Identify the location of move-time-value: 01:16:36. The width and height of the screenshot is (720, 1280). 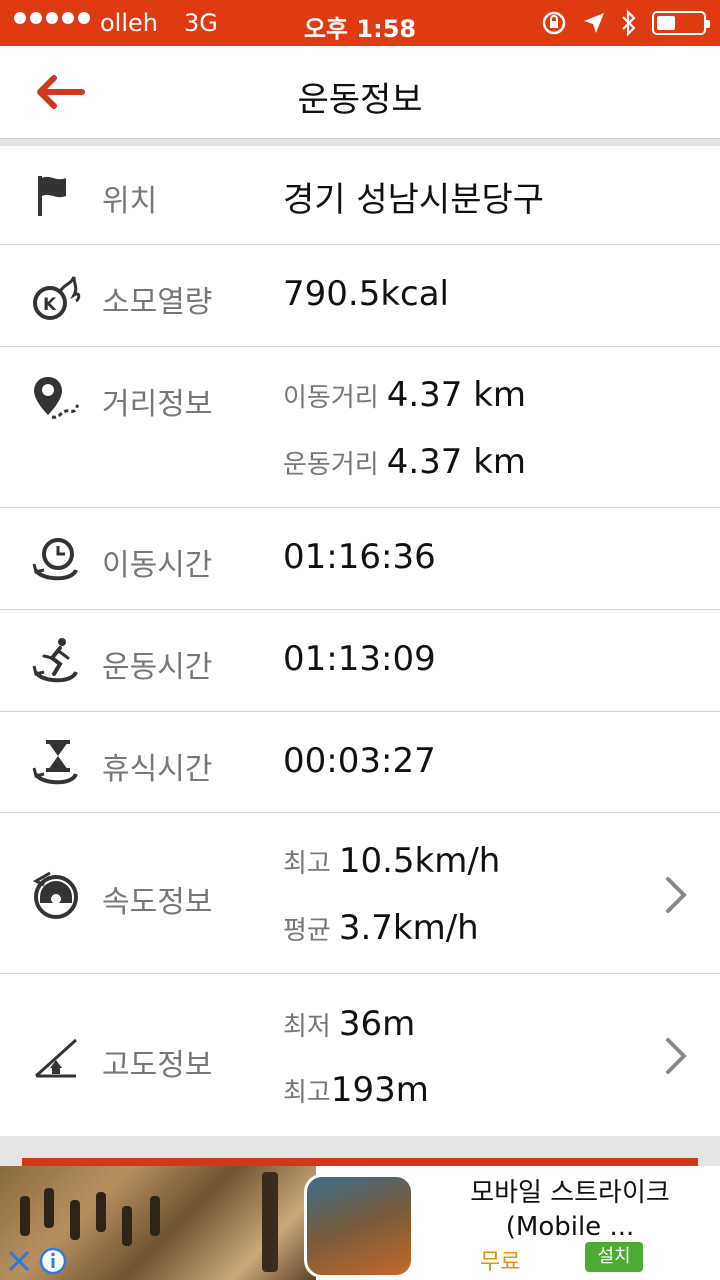
(359, 557).